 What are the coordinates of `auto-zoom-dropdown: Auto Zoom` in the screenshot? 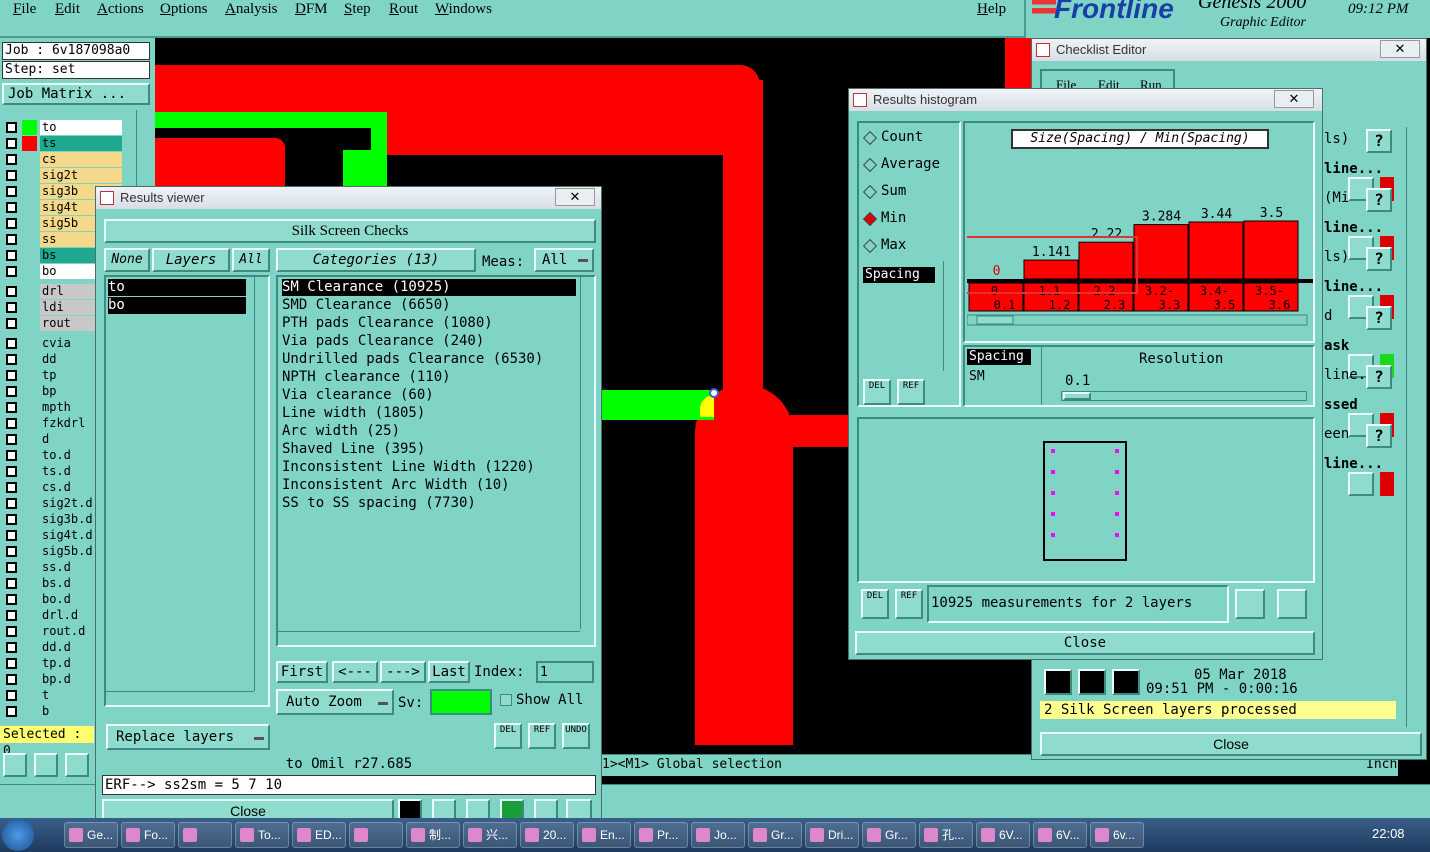 It's located at (335, 702).